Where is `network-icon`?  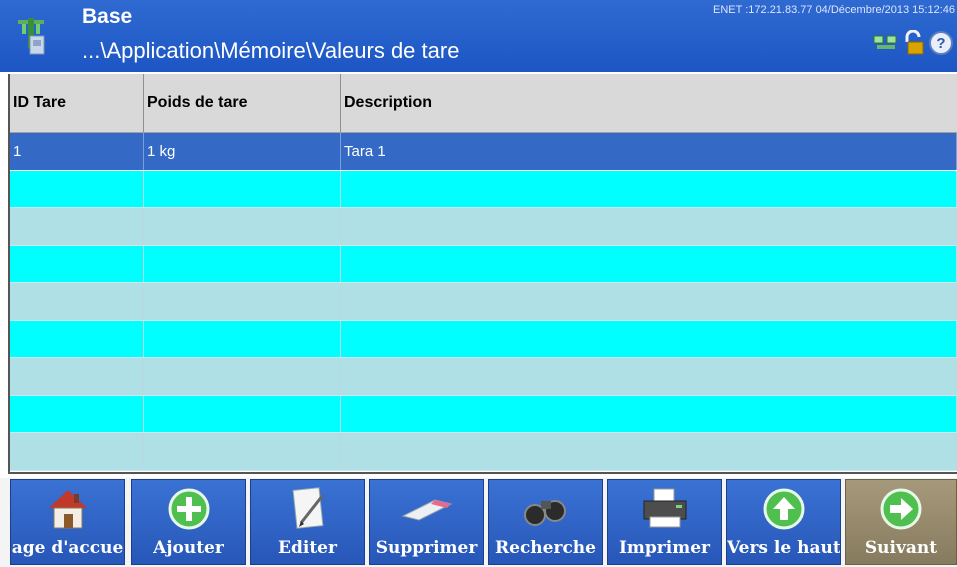
network-icon is located at coordinates (885, 42).